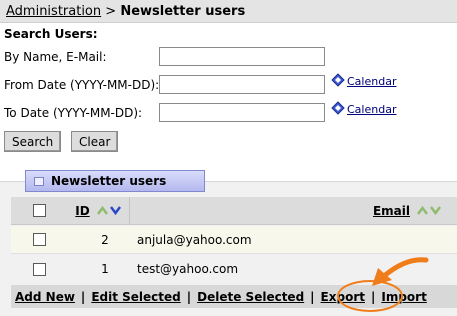 Image resolution: width=457 pixels, height=316 pixels. I want to click on page-title: Newsletter users, so click(183, 11).